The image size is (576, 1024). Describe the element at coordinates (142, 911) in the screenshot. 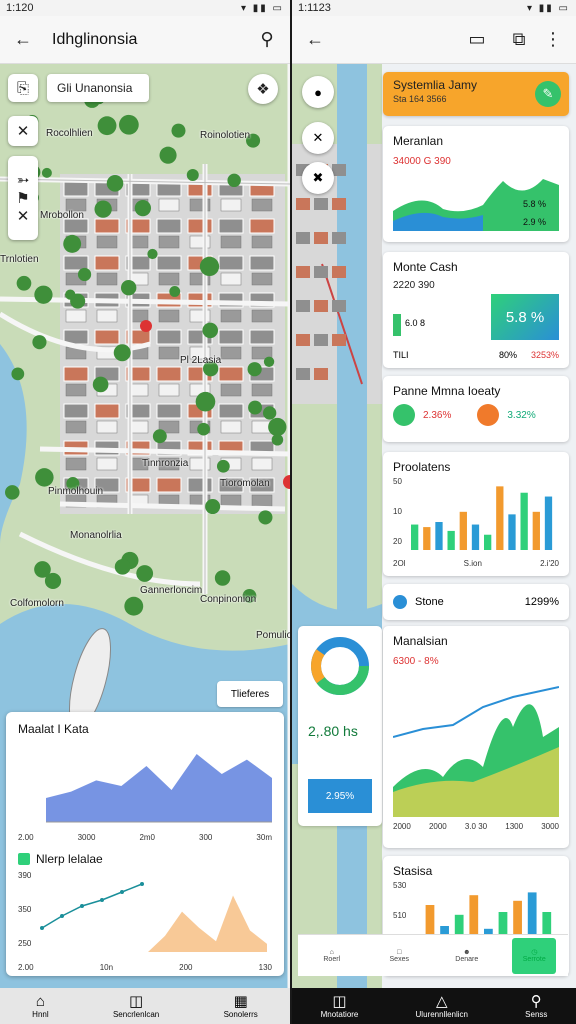

I see `line-chart: 390 350 250` at that location.